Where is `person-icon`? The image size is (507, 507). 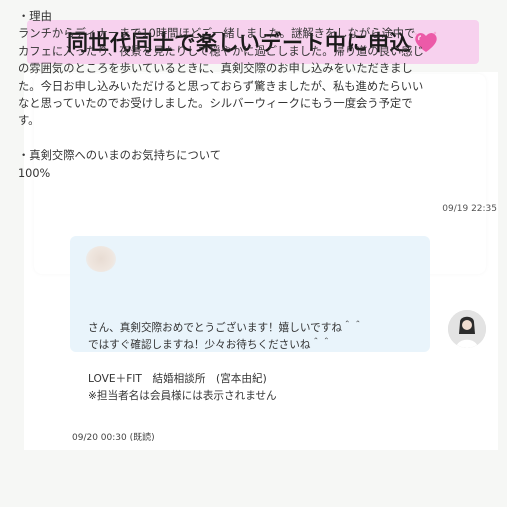
person-icon is located at coordinates (467, 329).